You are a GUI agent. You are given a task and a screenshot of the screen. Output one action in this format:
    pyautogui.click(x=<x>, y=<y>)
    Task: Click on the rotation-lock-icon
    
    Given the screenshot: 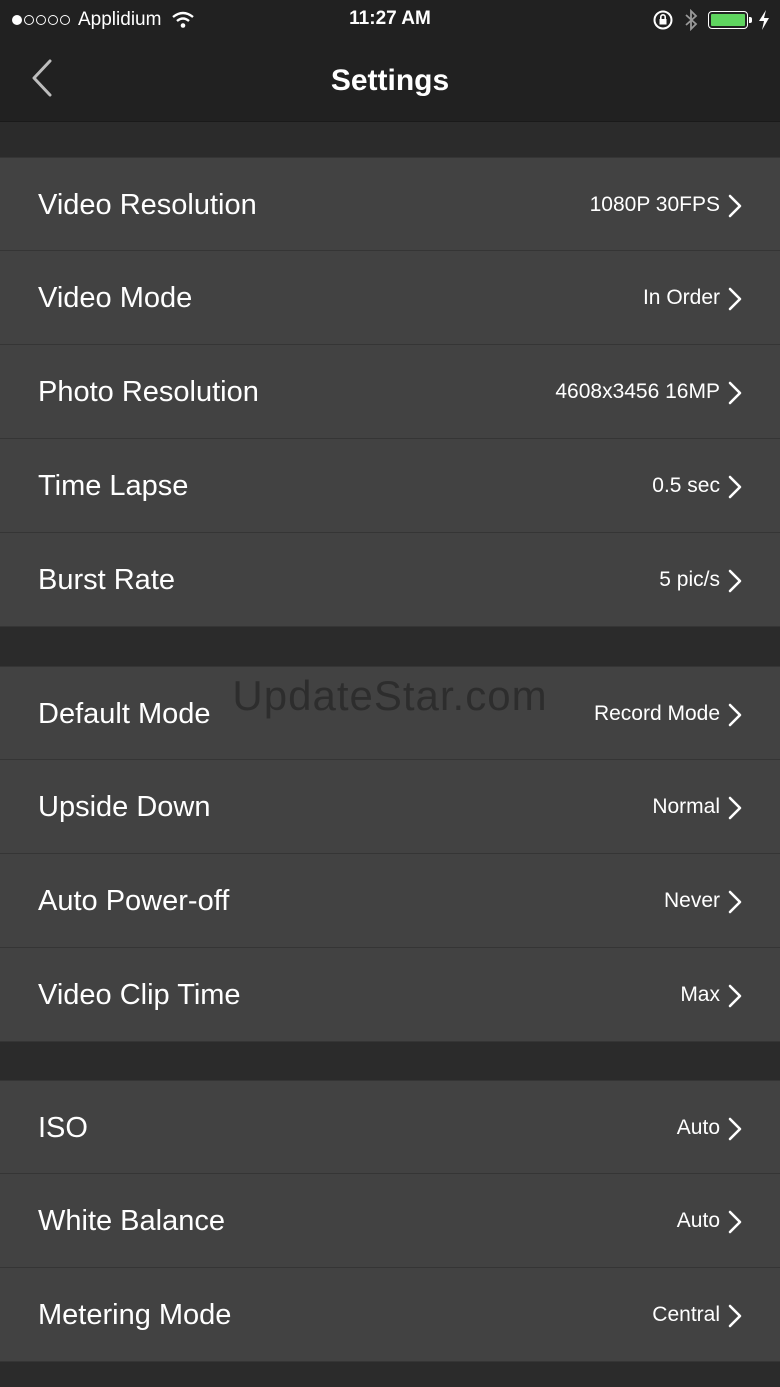 What is the action you would take?
    pyautogui.click(x=663, y=20)
    